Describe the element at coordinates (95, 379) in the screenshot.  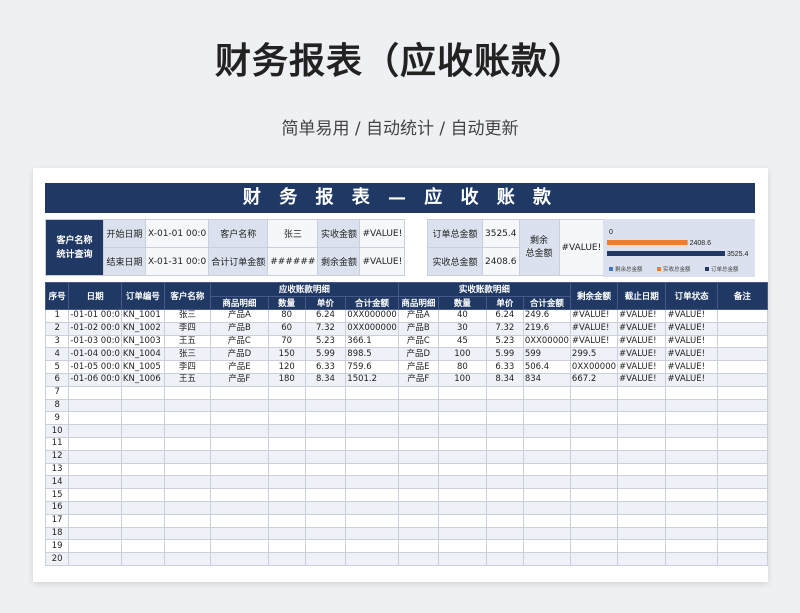
I see `table-cell: -01-06 00:0` at that location.